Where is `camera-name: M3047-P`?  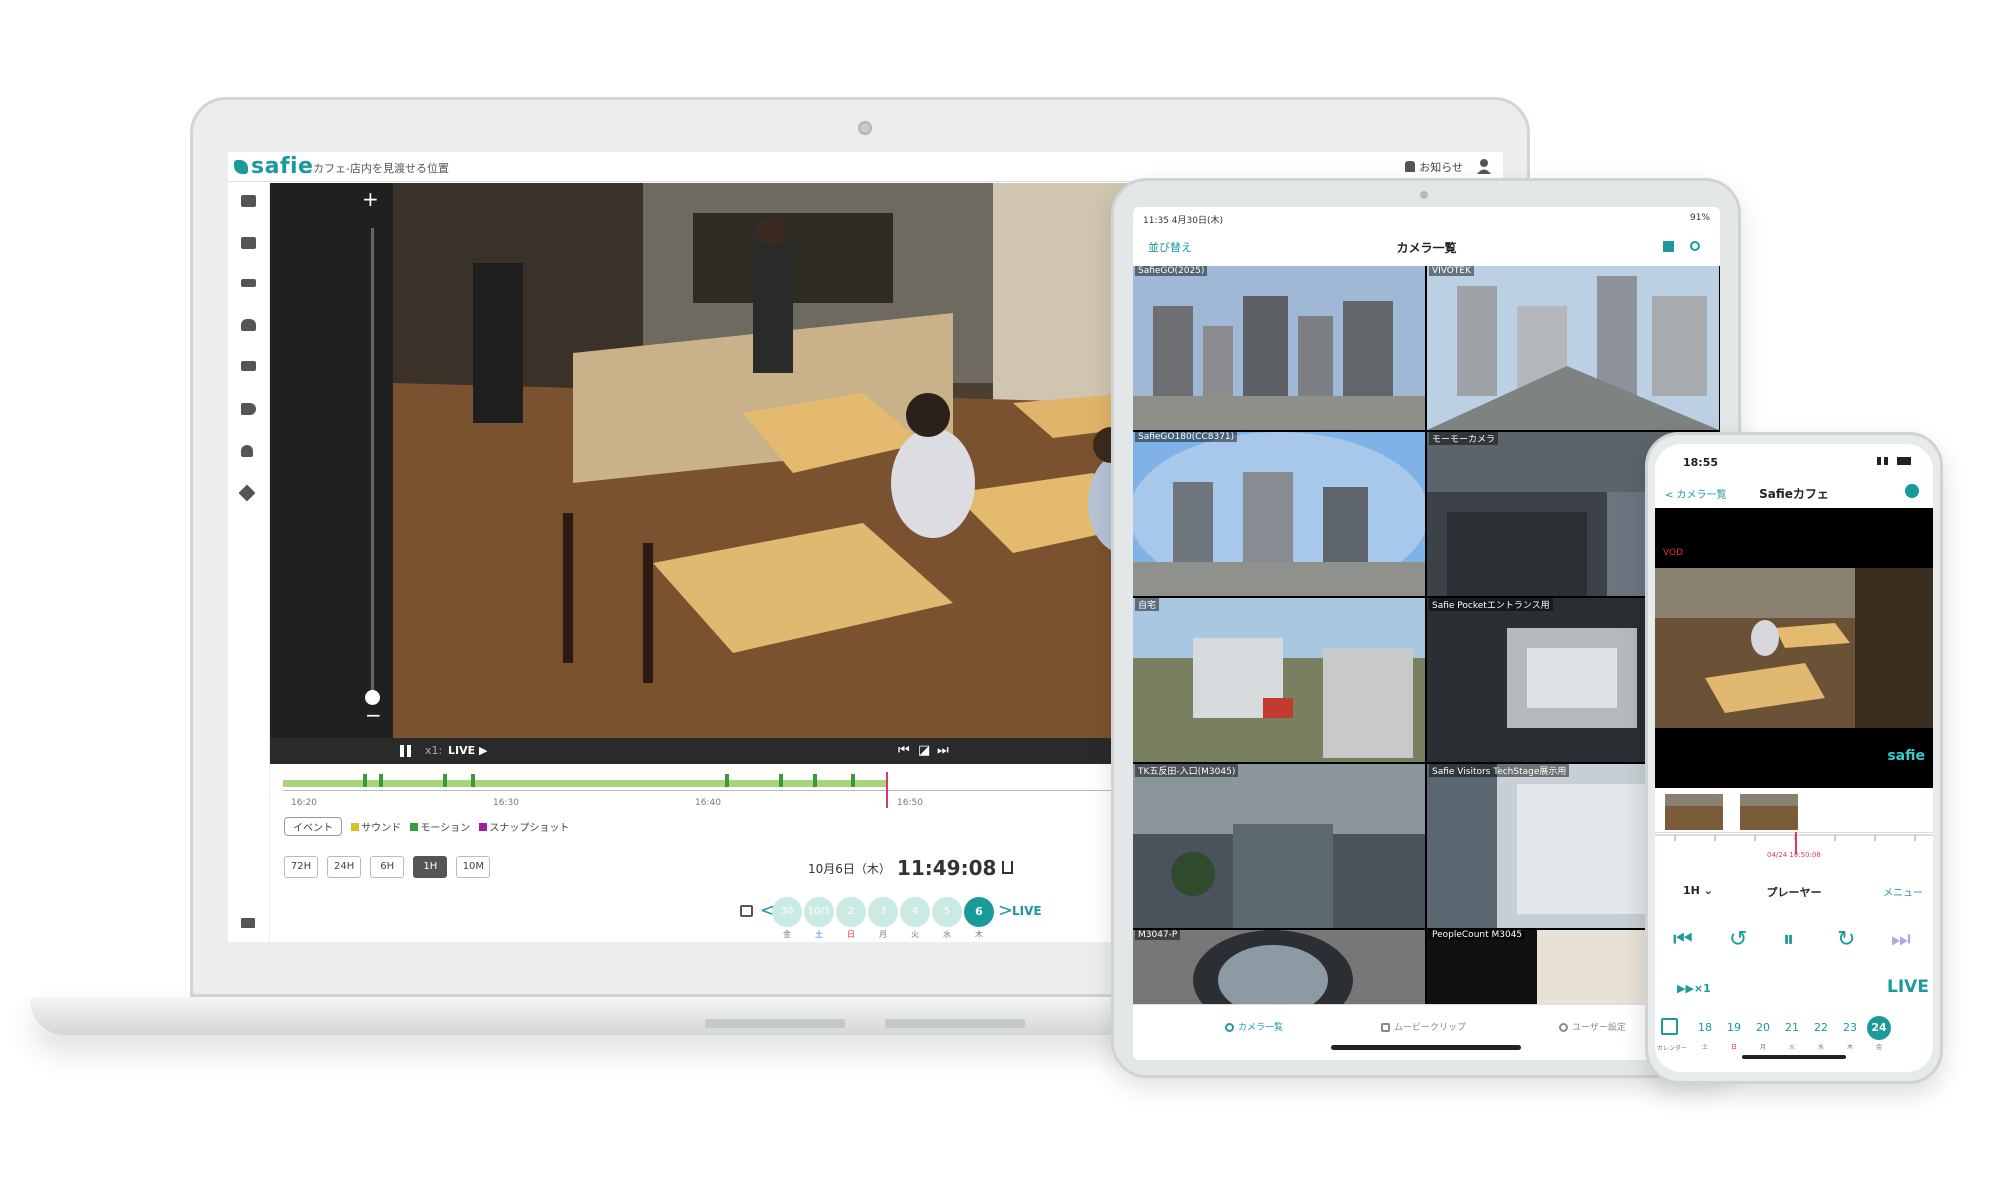
camera-name: M3047-P is located at coordinates (1158, 935).